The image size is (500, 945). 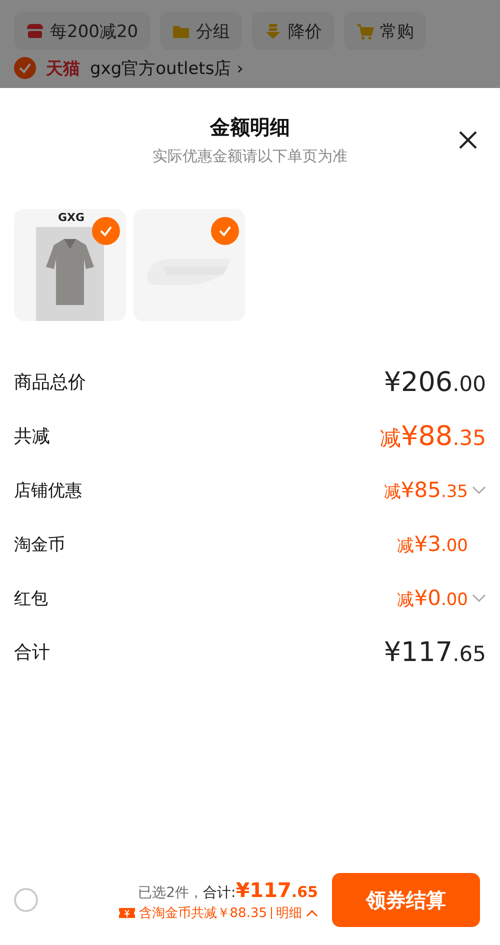 What do you see at coordinates (167, 68) in the screenshot?
I see `shop-link: gxg官方outlets店 ›` at bounding box center [167, 68].